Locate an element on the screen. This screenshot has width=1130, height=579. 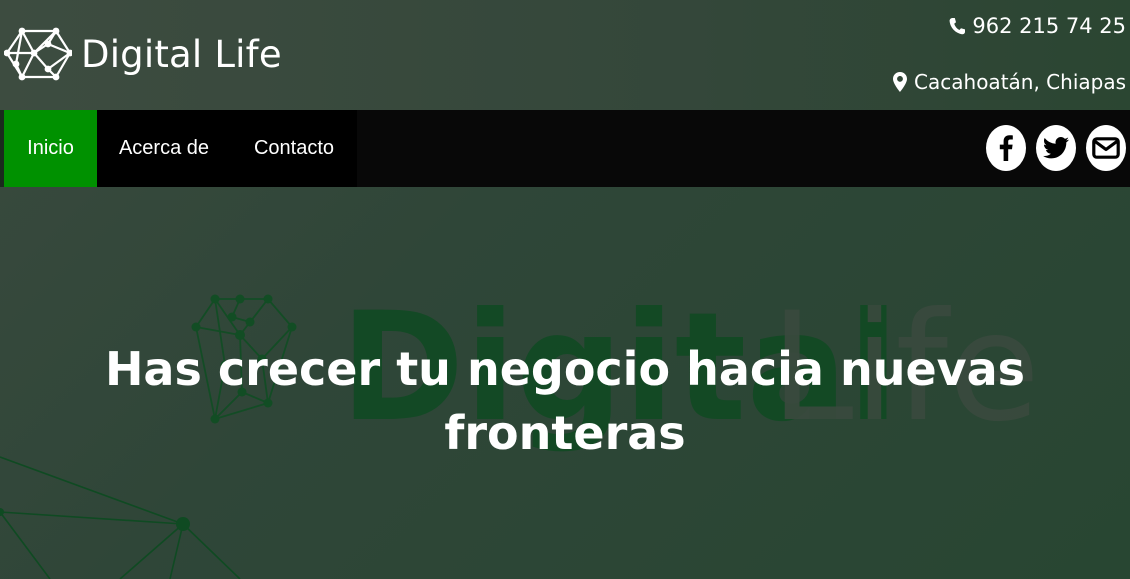
nav-item-inicio: Inicio is located at coordinates (50, 148).